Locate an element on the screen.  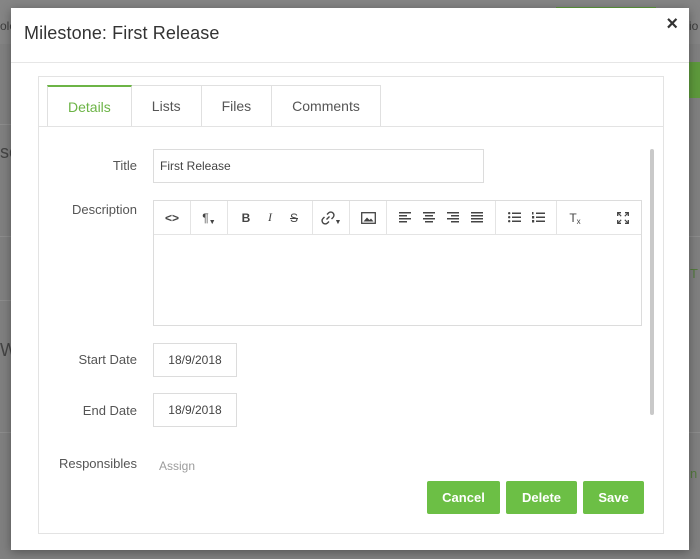
numbered-list-icon is located at coordinates (538, 218).